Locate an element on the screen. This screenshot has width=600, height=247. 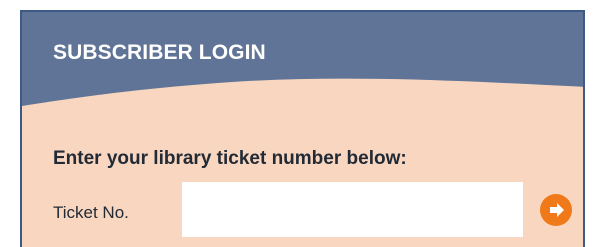
ticket-number-input is located at coordinates (352, 209).